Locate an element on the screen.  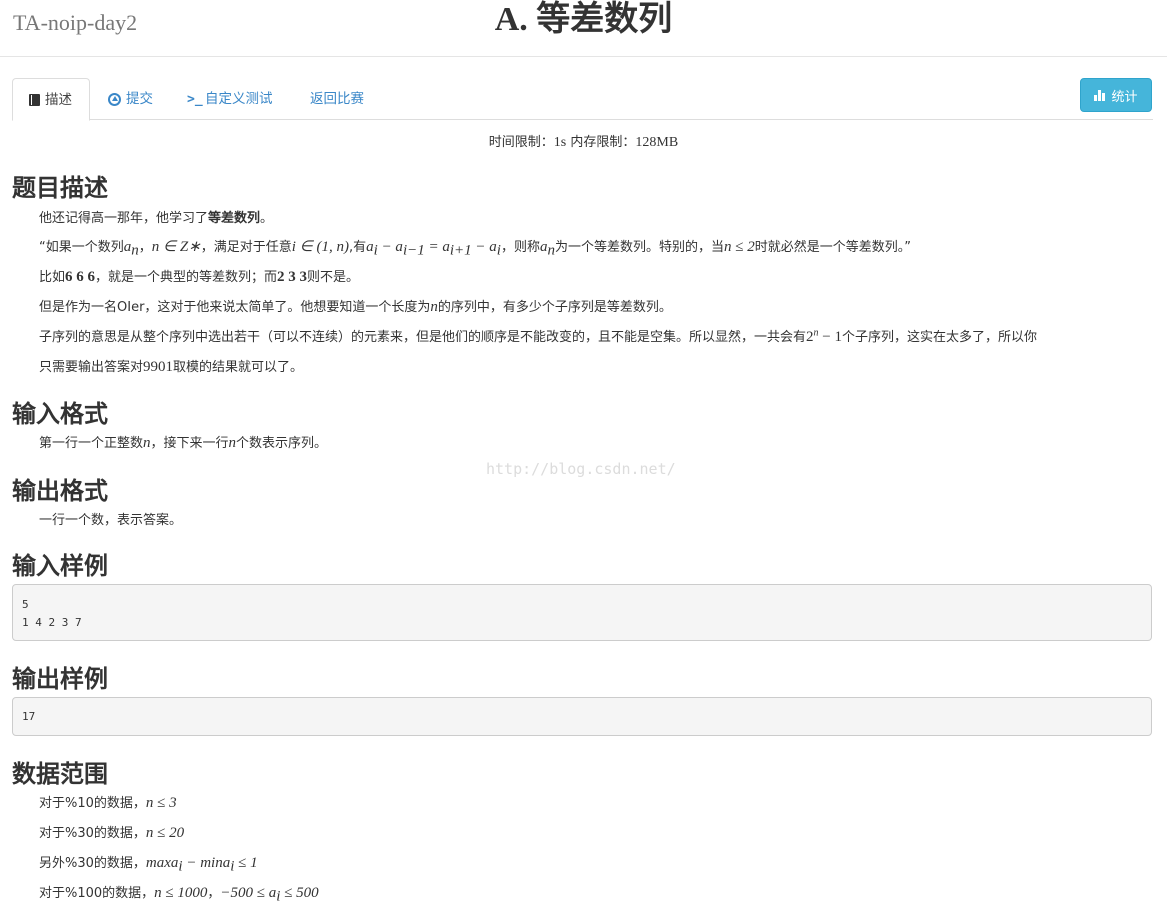
section-heading-description: 题目描述 is located at coordinates (60, 188).